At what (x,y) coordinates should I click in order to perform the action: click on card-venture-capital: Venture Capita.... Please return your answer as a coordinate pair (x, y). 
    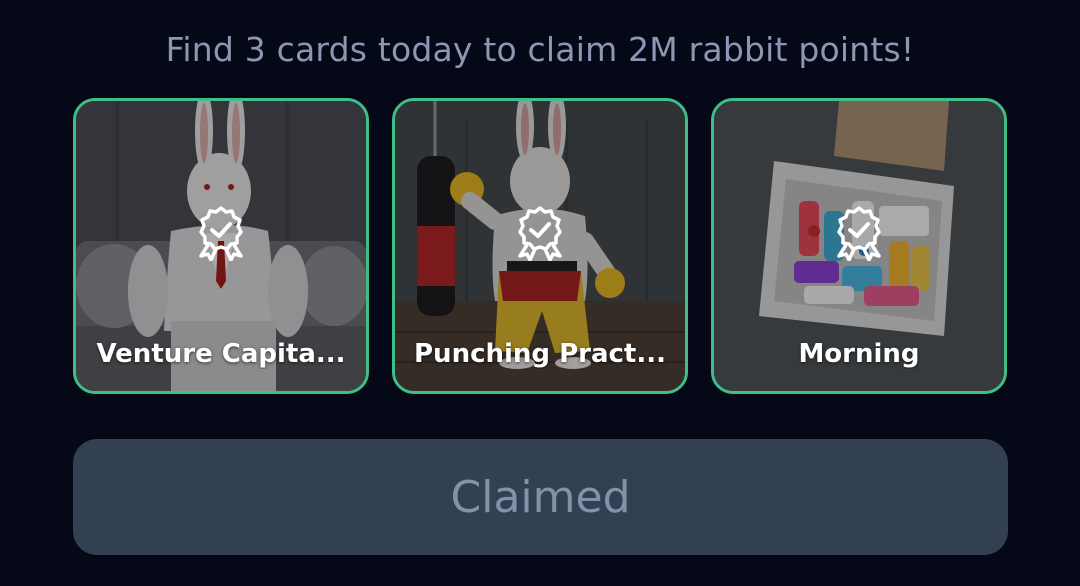
    Looking at the image, I should click on (221, 246).